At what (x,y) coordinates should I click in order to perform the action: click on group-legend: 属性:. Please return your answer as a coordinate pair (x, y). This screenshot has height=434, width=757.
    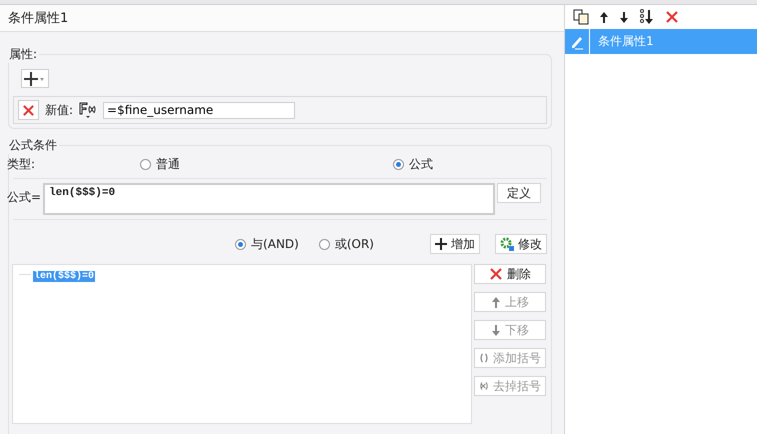
    Looking at the image, I should click on (23, 54).